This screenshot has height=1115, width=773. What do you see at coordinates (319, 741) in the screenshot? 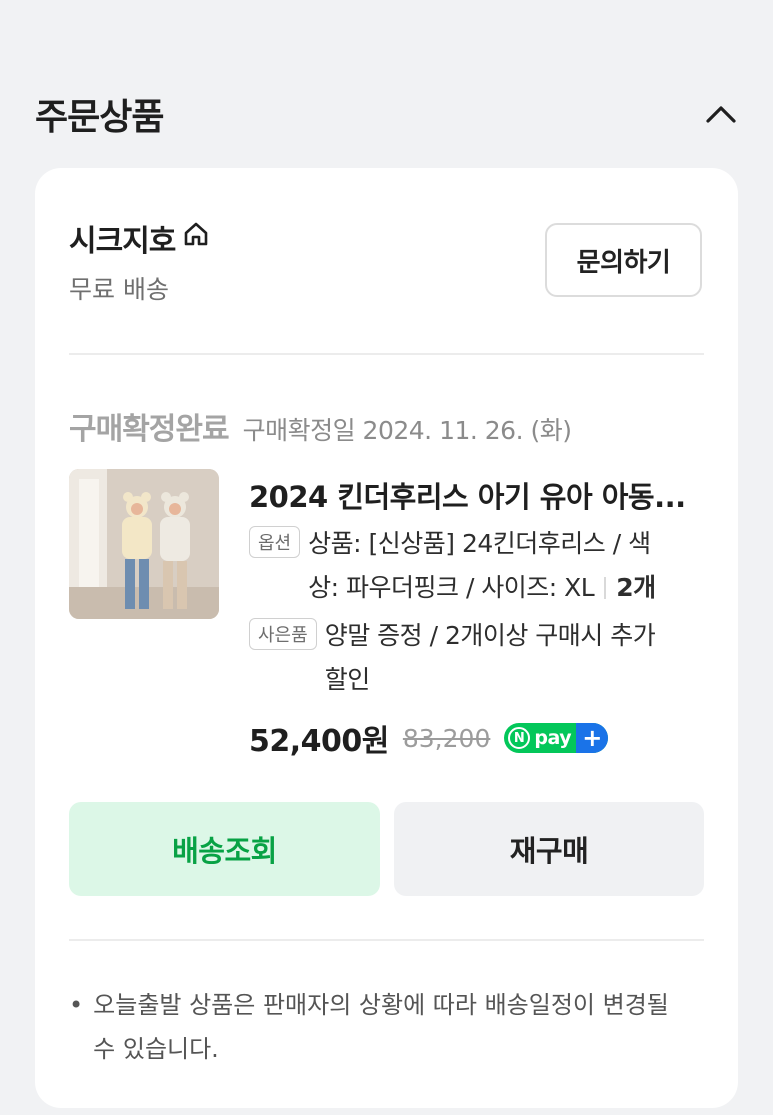
I see `price: 52,400원` at bounding box center [319, 741].